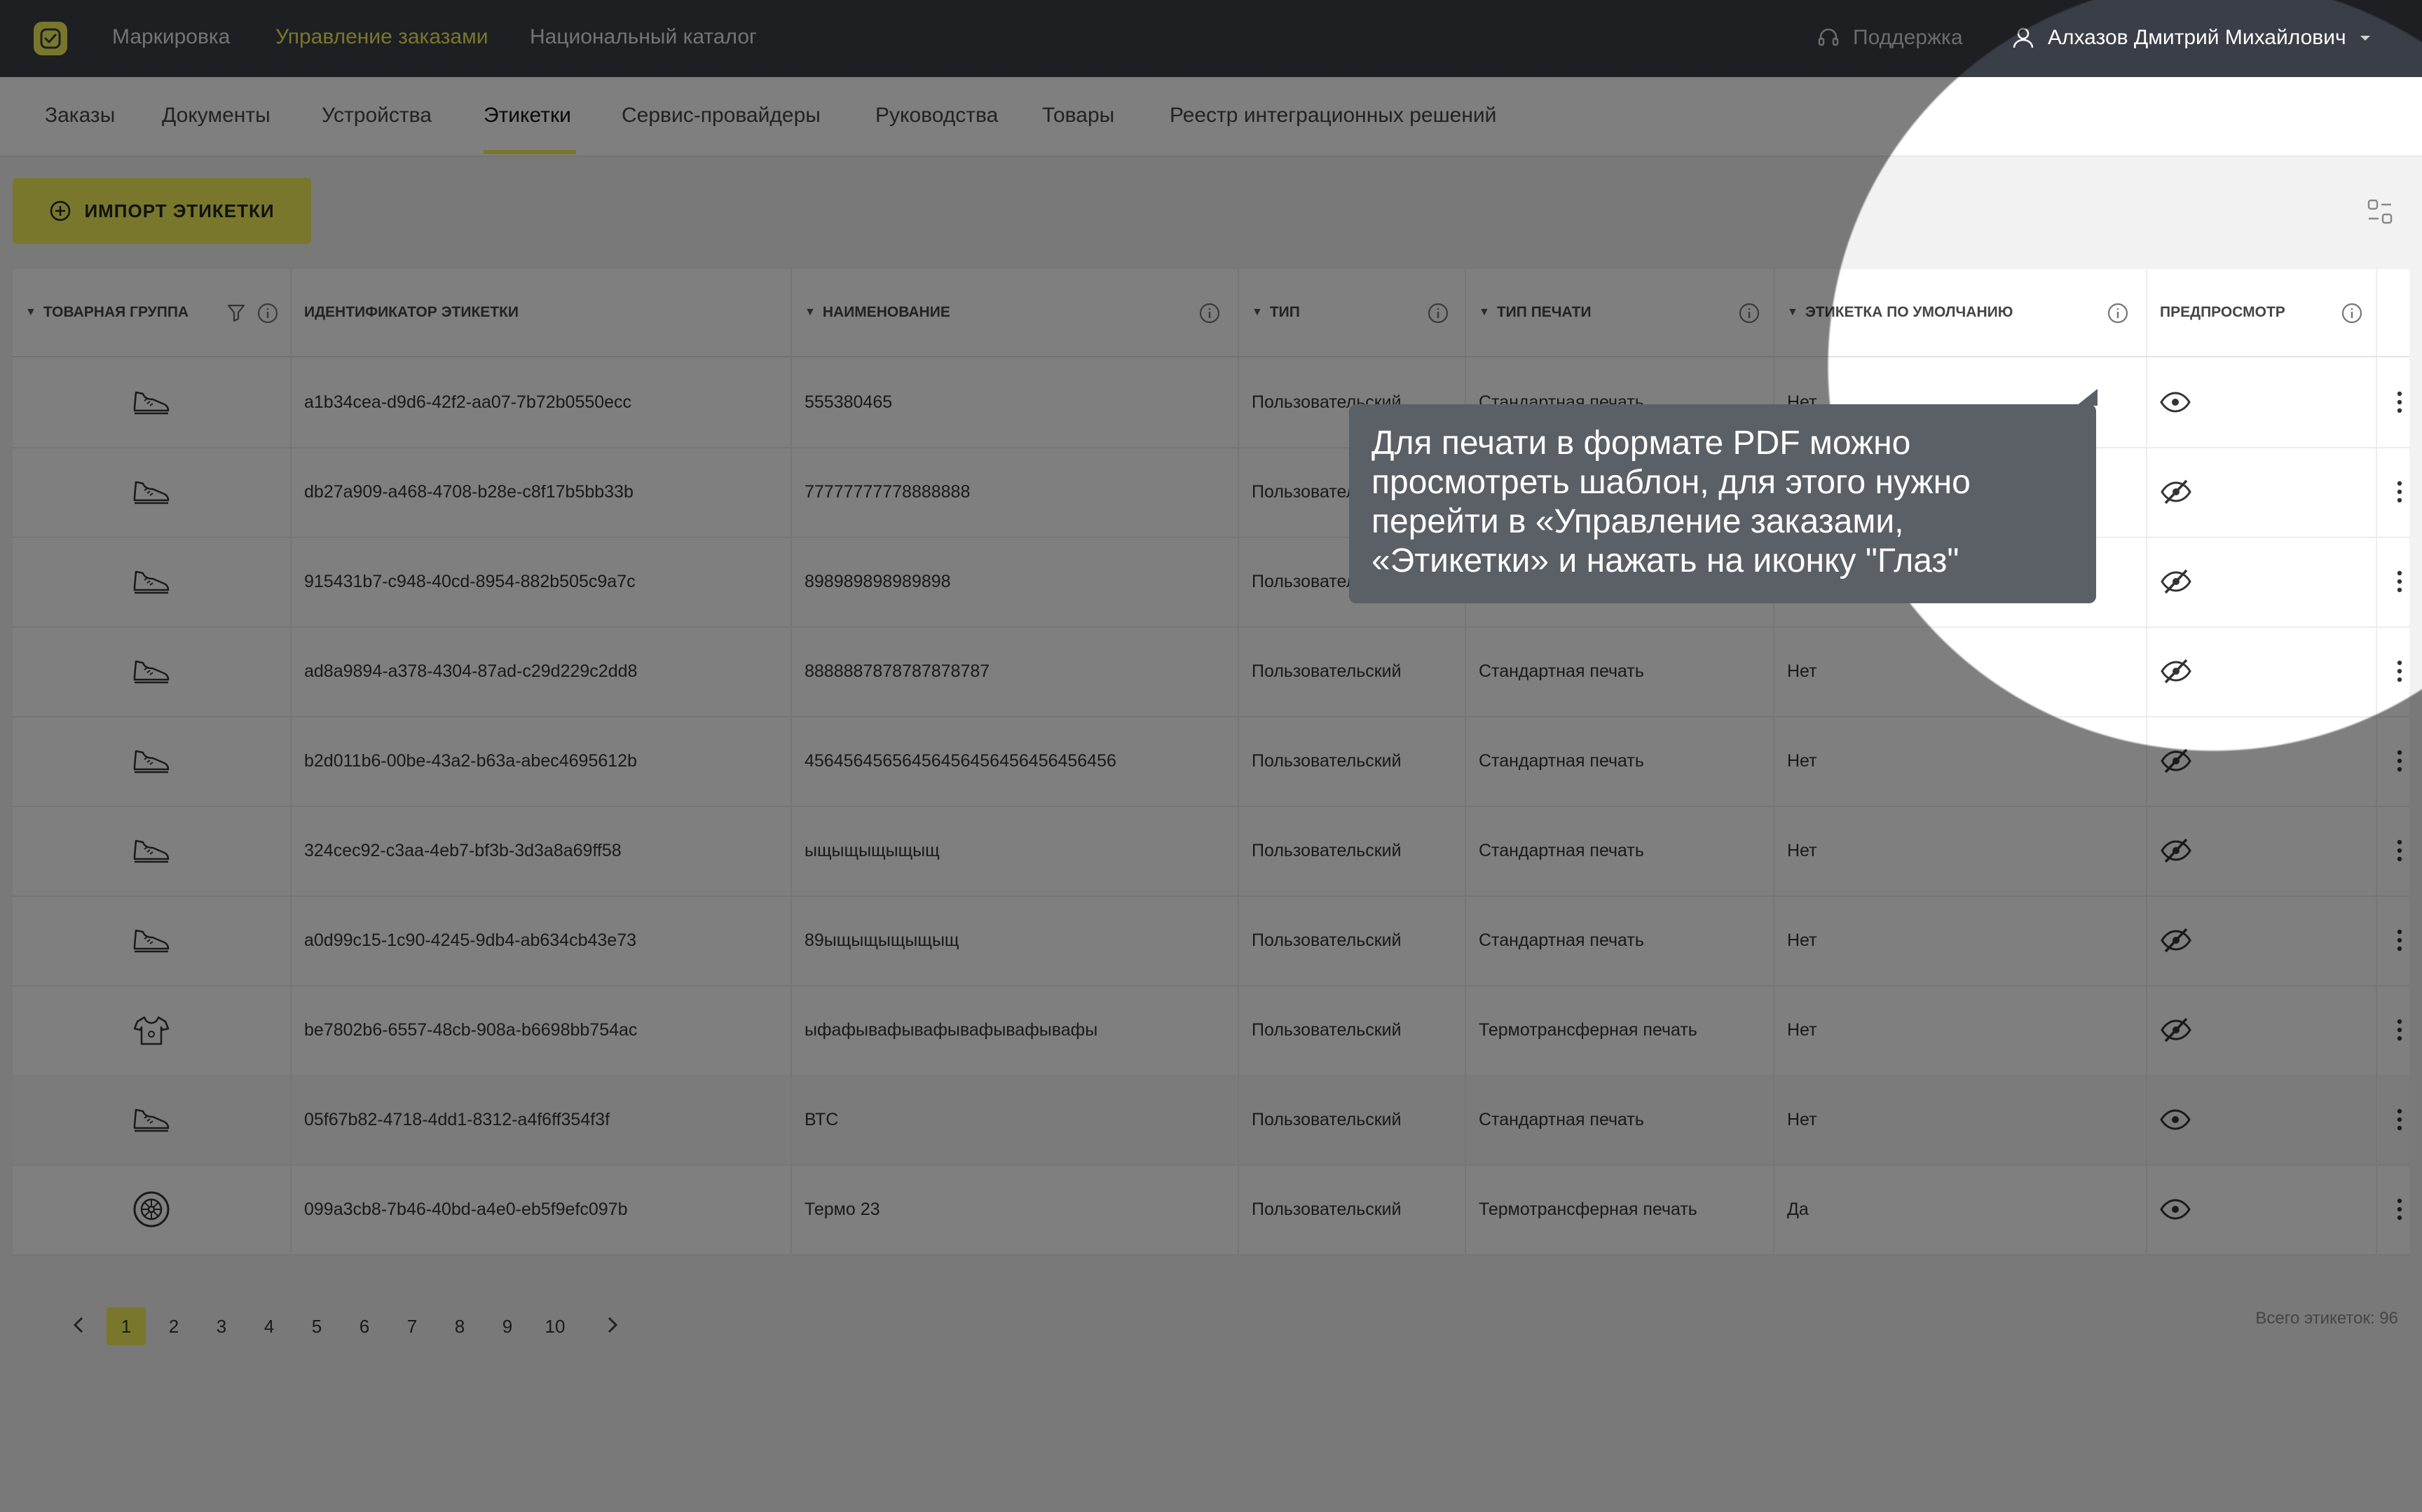 The image size is (2422, 1512). Describe the element at coordinates (542, 313) in the screenshot. I see `header-label-id: Идентификатор этикетки` at that location.